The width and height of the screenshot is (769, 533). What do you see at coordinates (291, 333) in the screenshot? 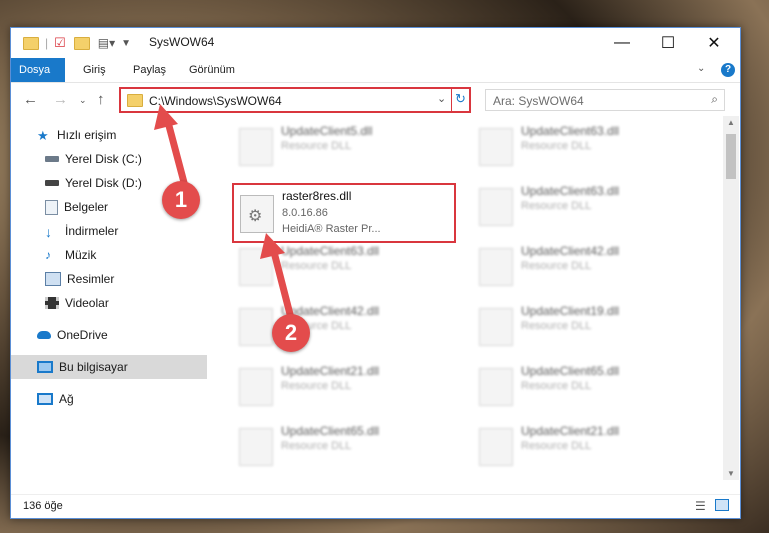
I see `annotation-badge-2: 2` at bounding box center [291, 333].